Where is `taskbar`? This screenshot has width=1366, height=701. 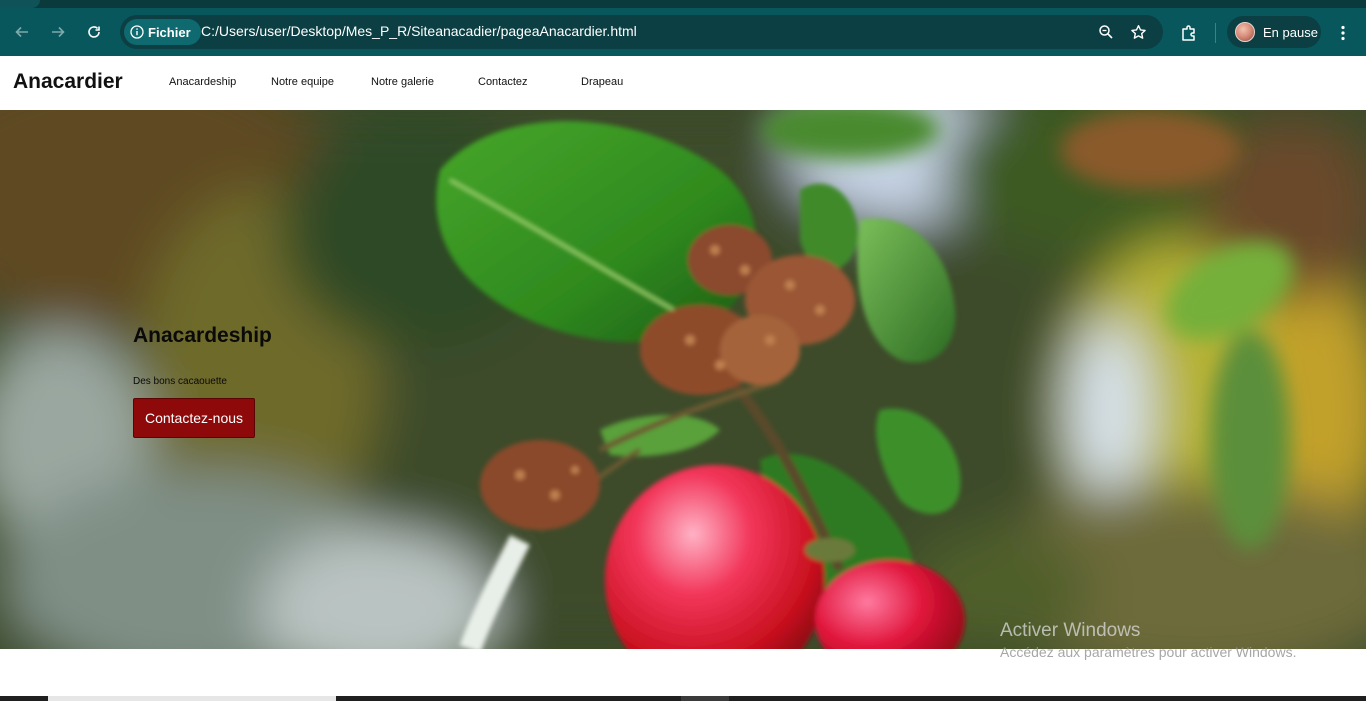
taskbar is located at coordinates (683, 698).